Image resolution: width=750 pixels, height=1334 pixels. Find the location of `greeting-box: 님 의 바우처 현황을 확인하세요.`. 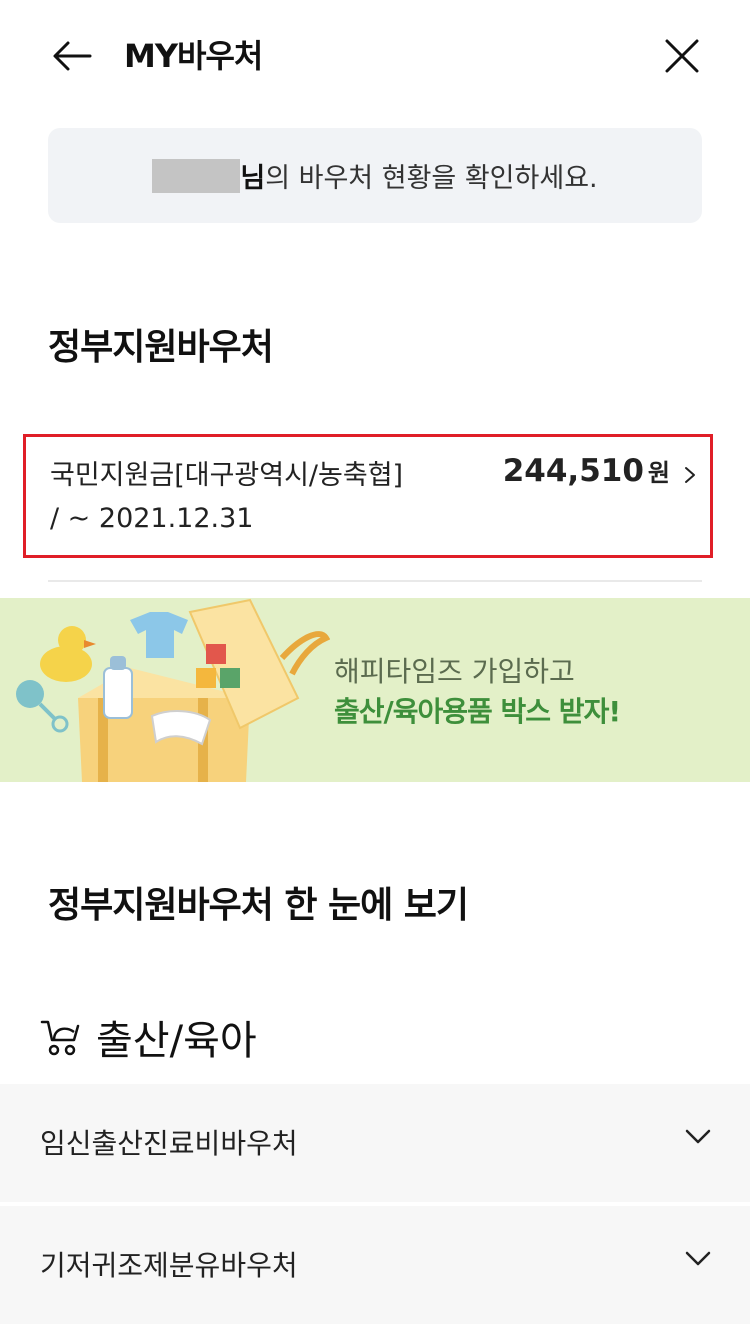

greeting-box: 님 의 바우처 현황을 확인하세요. is located at coordinates (375, 175).